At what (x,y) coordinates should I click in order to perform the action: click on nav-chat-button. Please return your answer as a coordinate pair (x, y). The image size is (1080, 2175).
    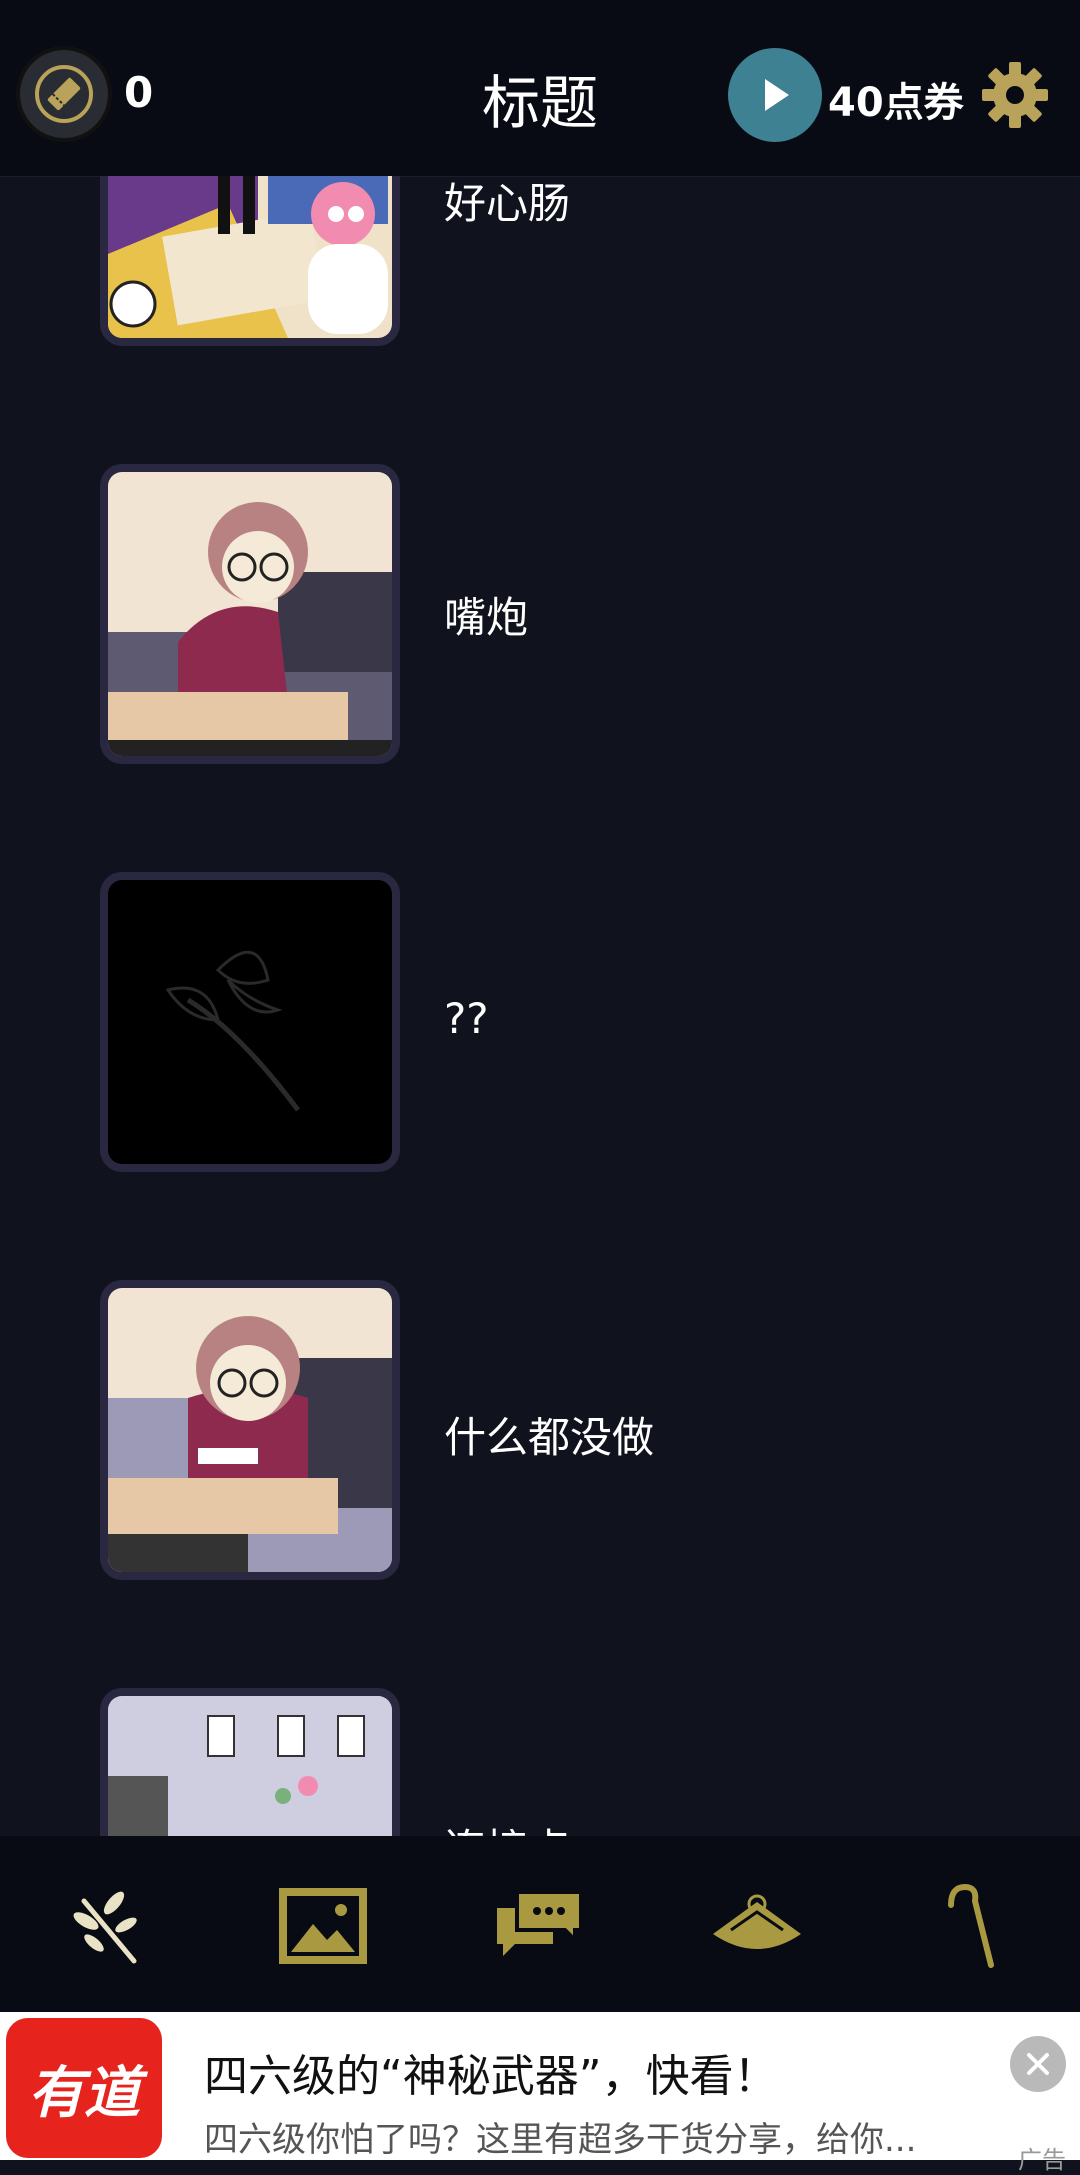
    Looking at the image, I should click on (539, 1926).